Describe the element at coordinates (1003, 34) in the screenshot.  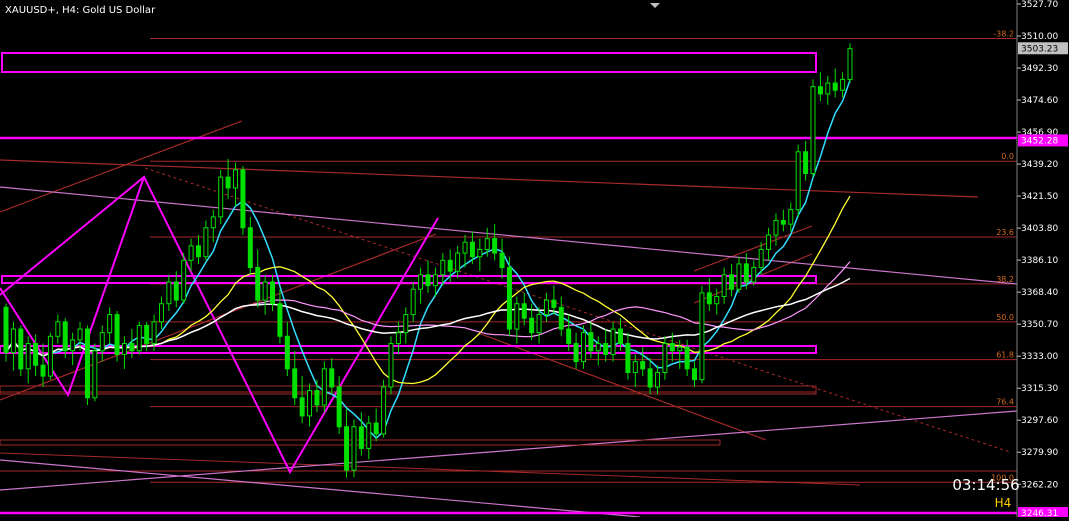
I see `fib-level-label: -38.2` at that location.